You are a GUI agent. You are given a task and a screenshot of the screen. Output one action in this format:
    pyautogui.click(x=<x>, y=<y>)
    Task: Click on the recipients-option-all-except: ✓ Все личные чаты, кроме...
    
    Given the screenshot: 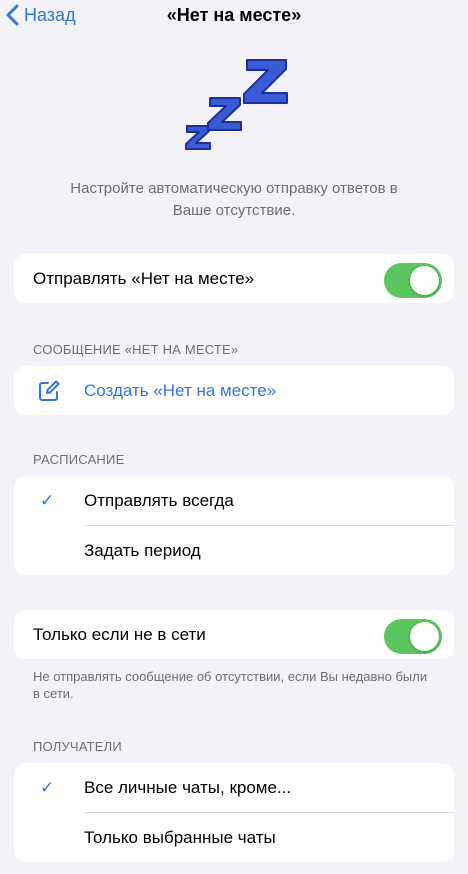 What is the action you would take?
    pyautogui.click(x=234, y=787)
    